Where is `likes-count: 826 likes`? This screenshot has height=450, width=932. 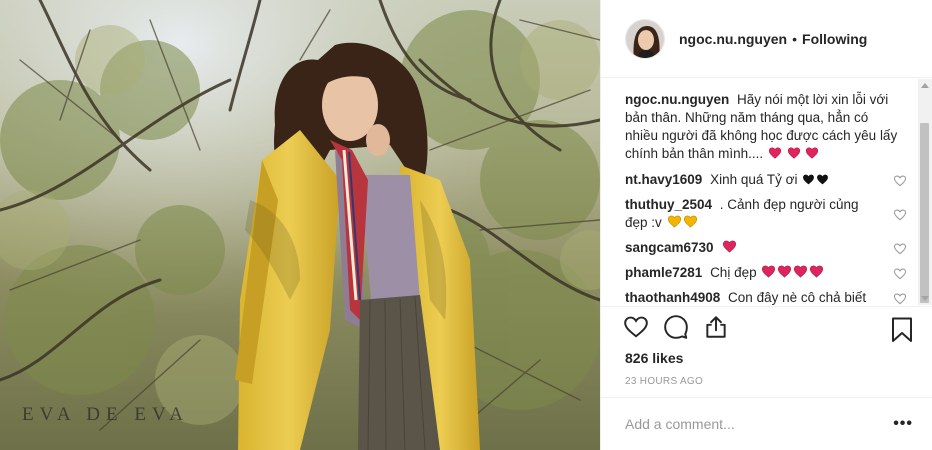 likes-count: 826 likes is located at coordinates (654, 358).